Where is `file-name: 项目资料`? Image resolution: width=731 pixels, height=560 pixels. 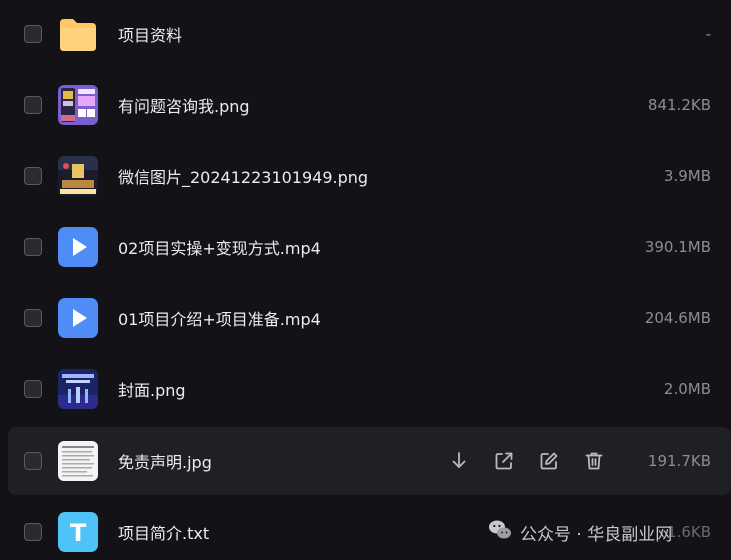 file-name: 项目资料 is located at coordinates (150, 34).